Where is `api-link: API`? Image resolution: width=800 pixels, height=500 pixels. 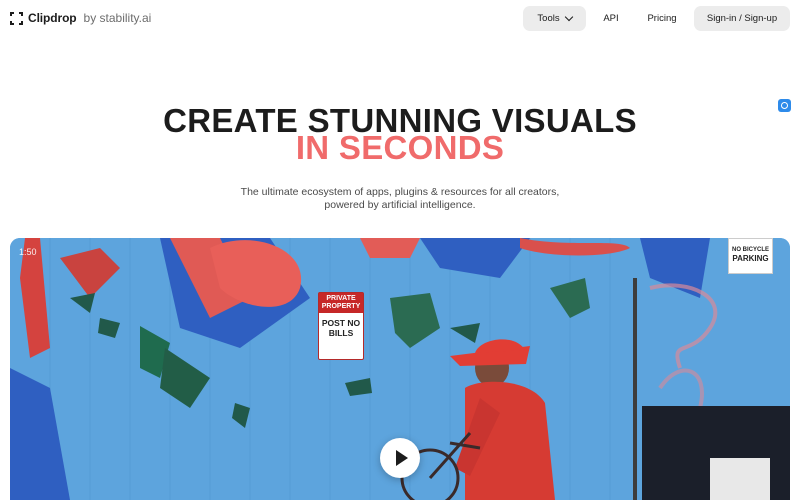
api-link: API is located at coordinates (611, 18).